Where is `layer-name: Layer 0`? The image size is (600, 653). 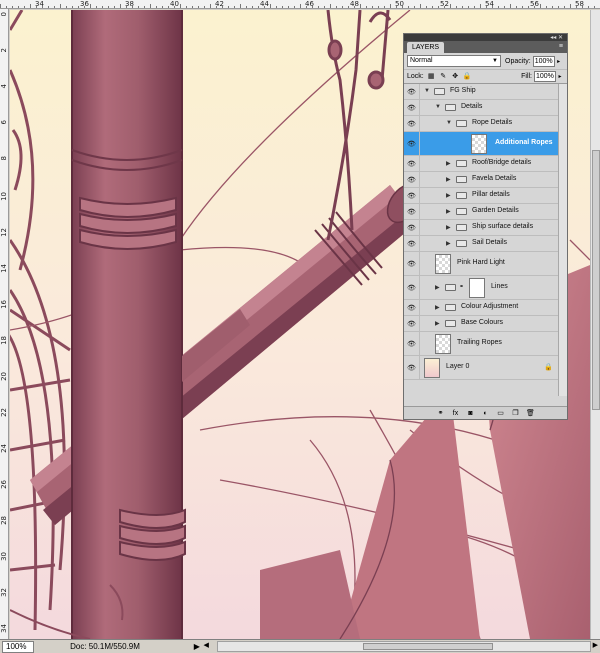
layer-name: Layer 0 is located at coordinates (457, 366).